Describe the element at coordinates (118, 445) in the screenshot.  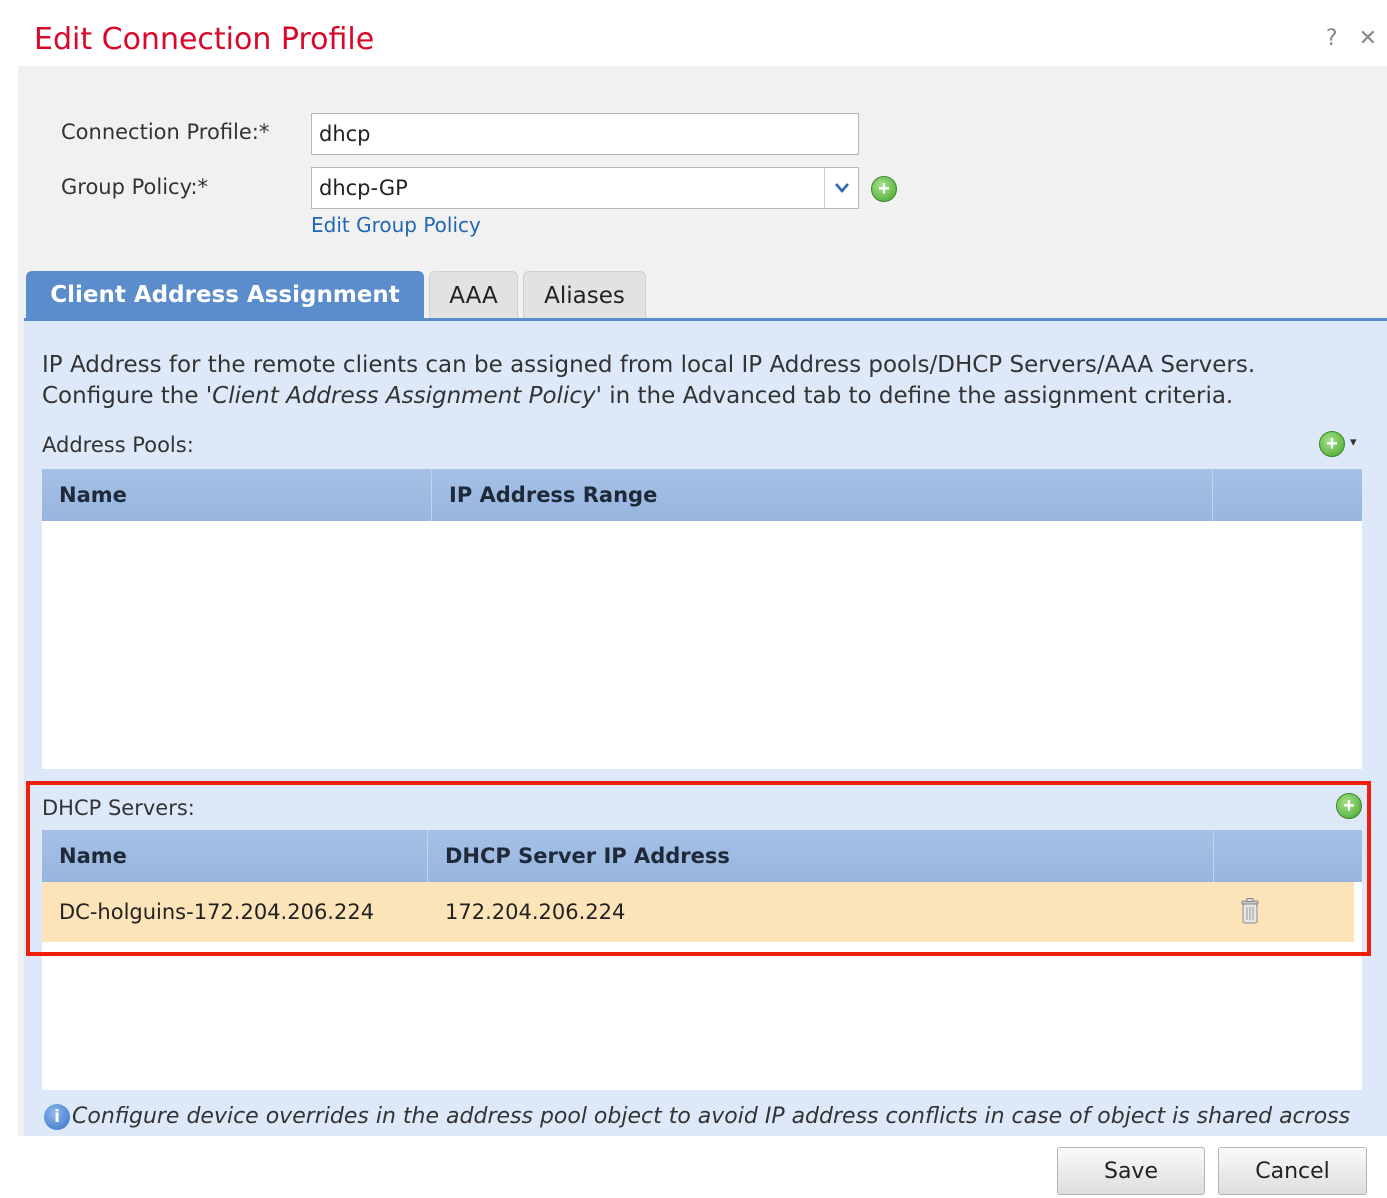
I see `address-pools-label: Address Pools:` at that location.